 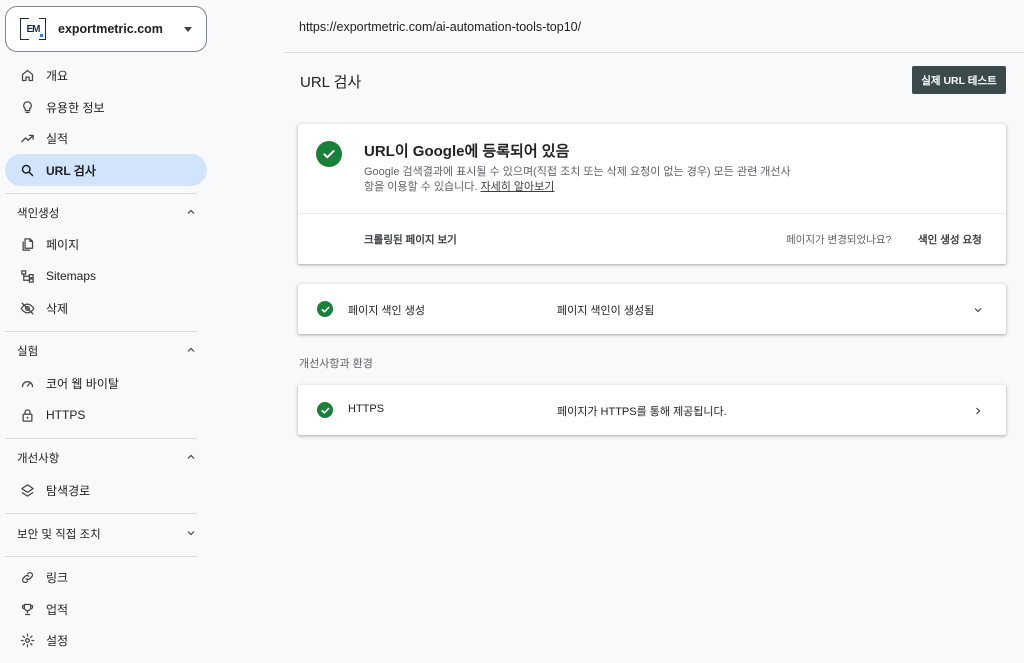 What do you see at coordinates (654, 52) in the screenshot?
I see `header-divider` at bounding box center [654, 52].